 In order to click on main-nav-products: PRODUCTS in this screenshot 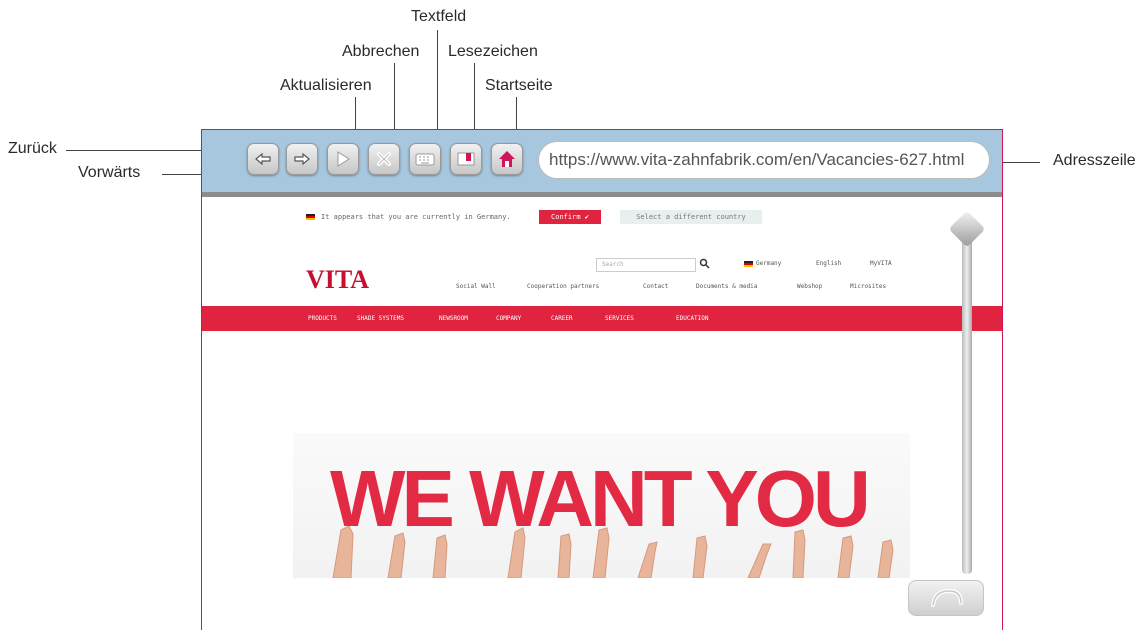, I will do `click(322, 318)`.